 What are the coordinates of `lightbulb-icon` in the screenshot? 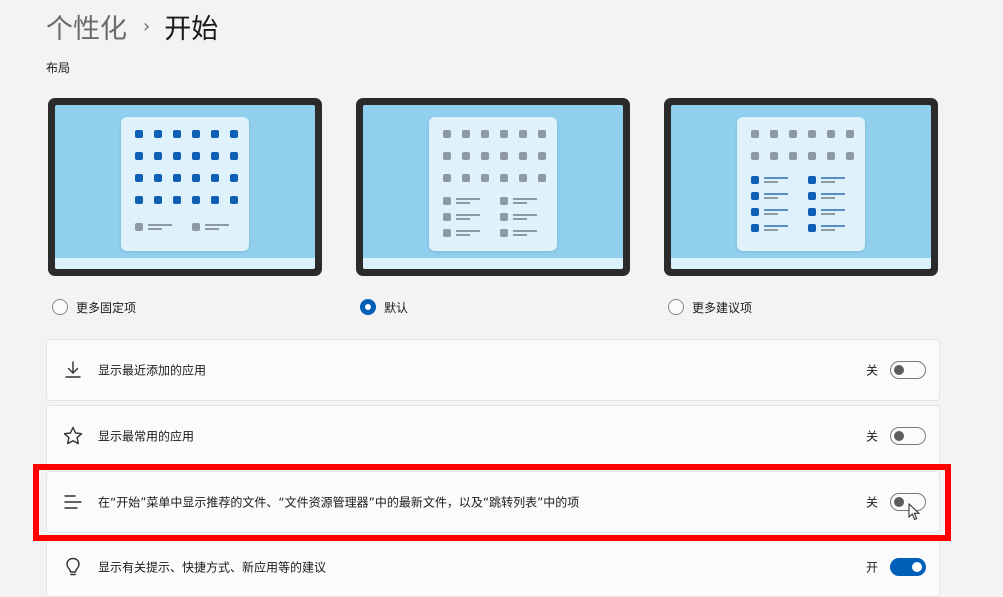 It's located at (73, 567).